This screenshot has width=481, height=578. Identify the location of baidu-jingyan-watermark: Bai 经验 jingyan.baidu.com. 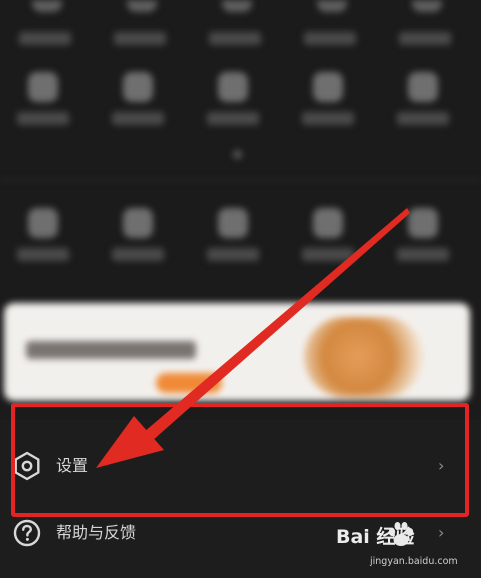
(404, 547).